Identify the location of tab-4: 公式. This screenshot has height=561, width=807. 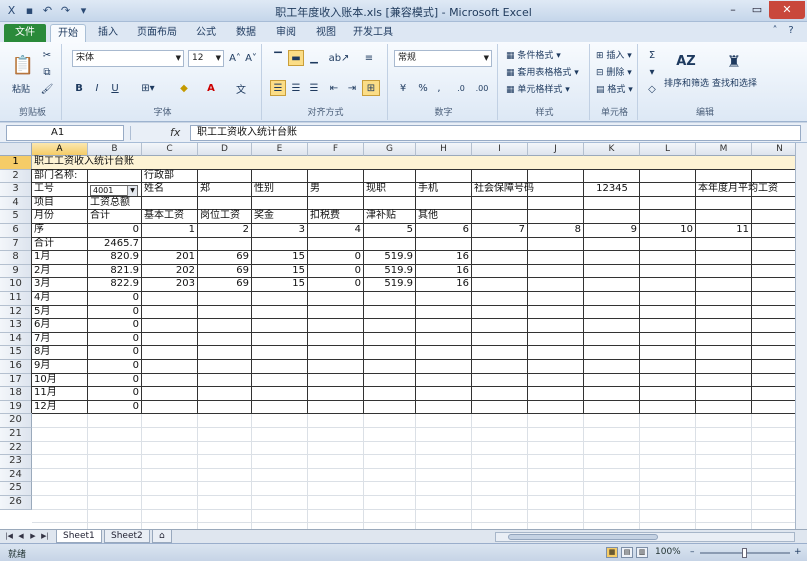
(206, 33).